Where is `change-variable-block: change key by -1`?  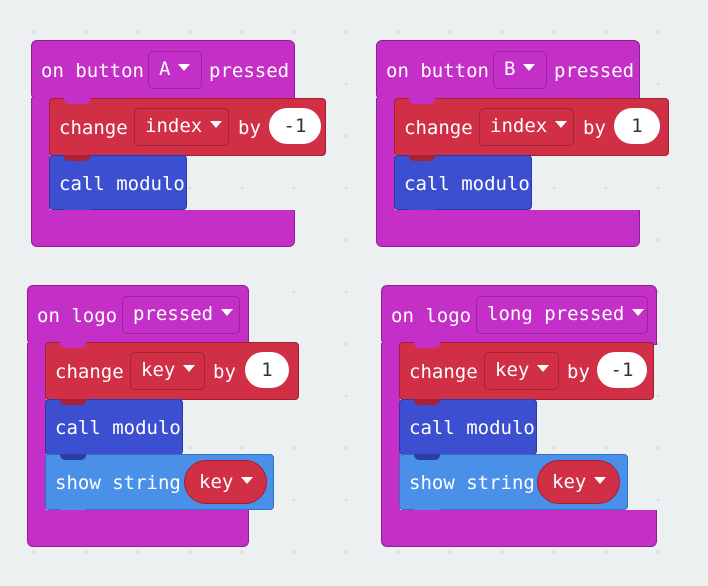
change-variable-block: change key by -1 is located at coordinates (526, 371).